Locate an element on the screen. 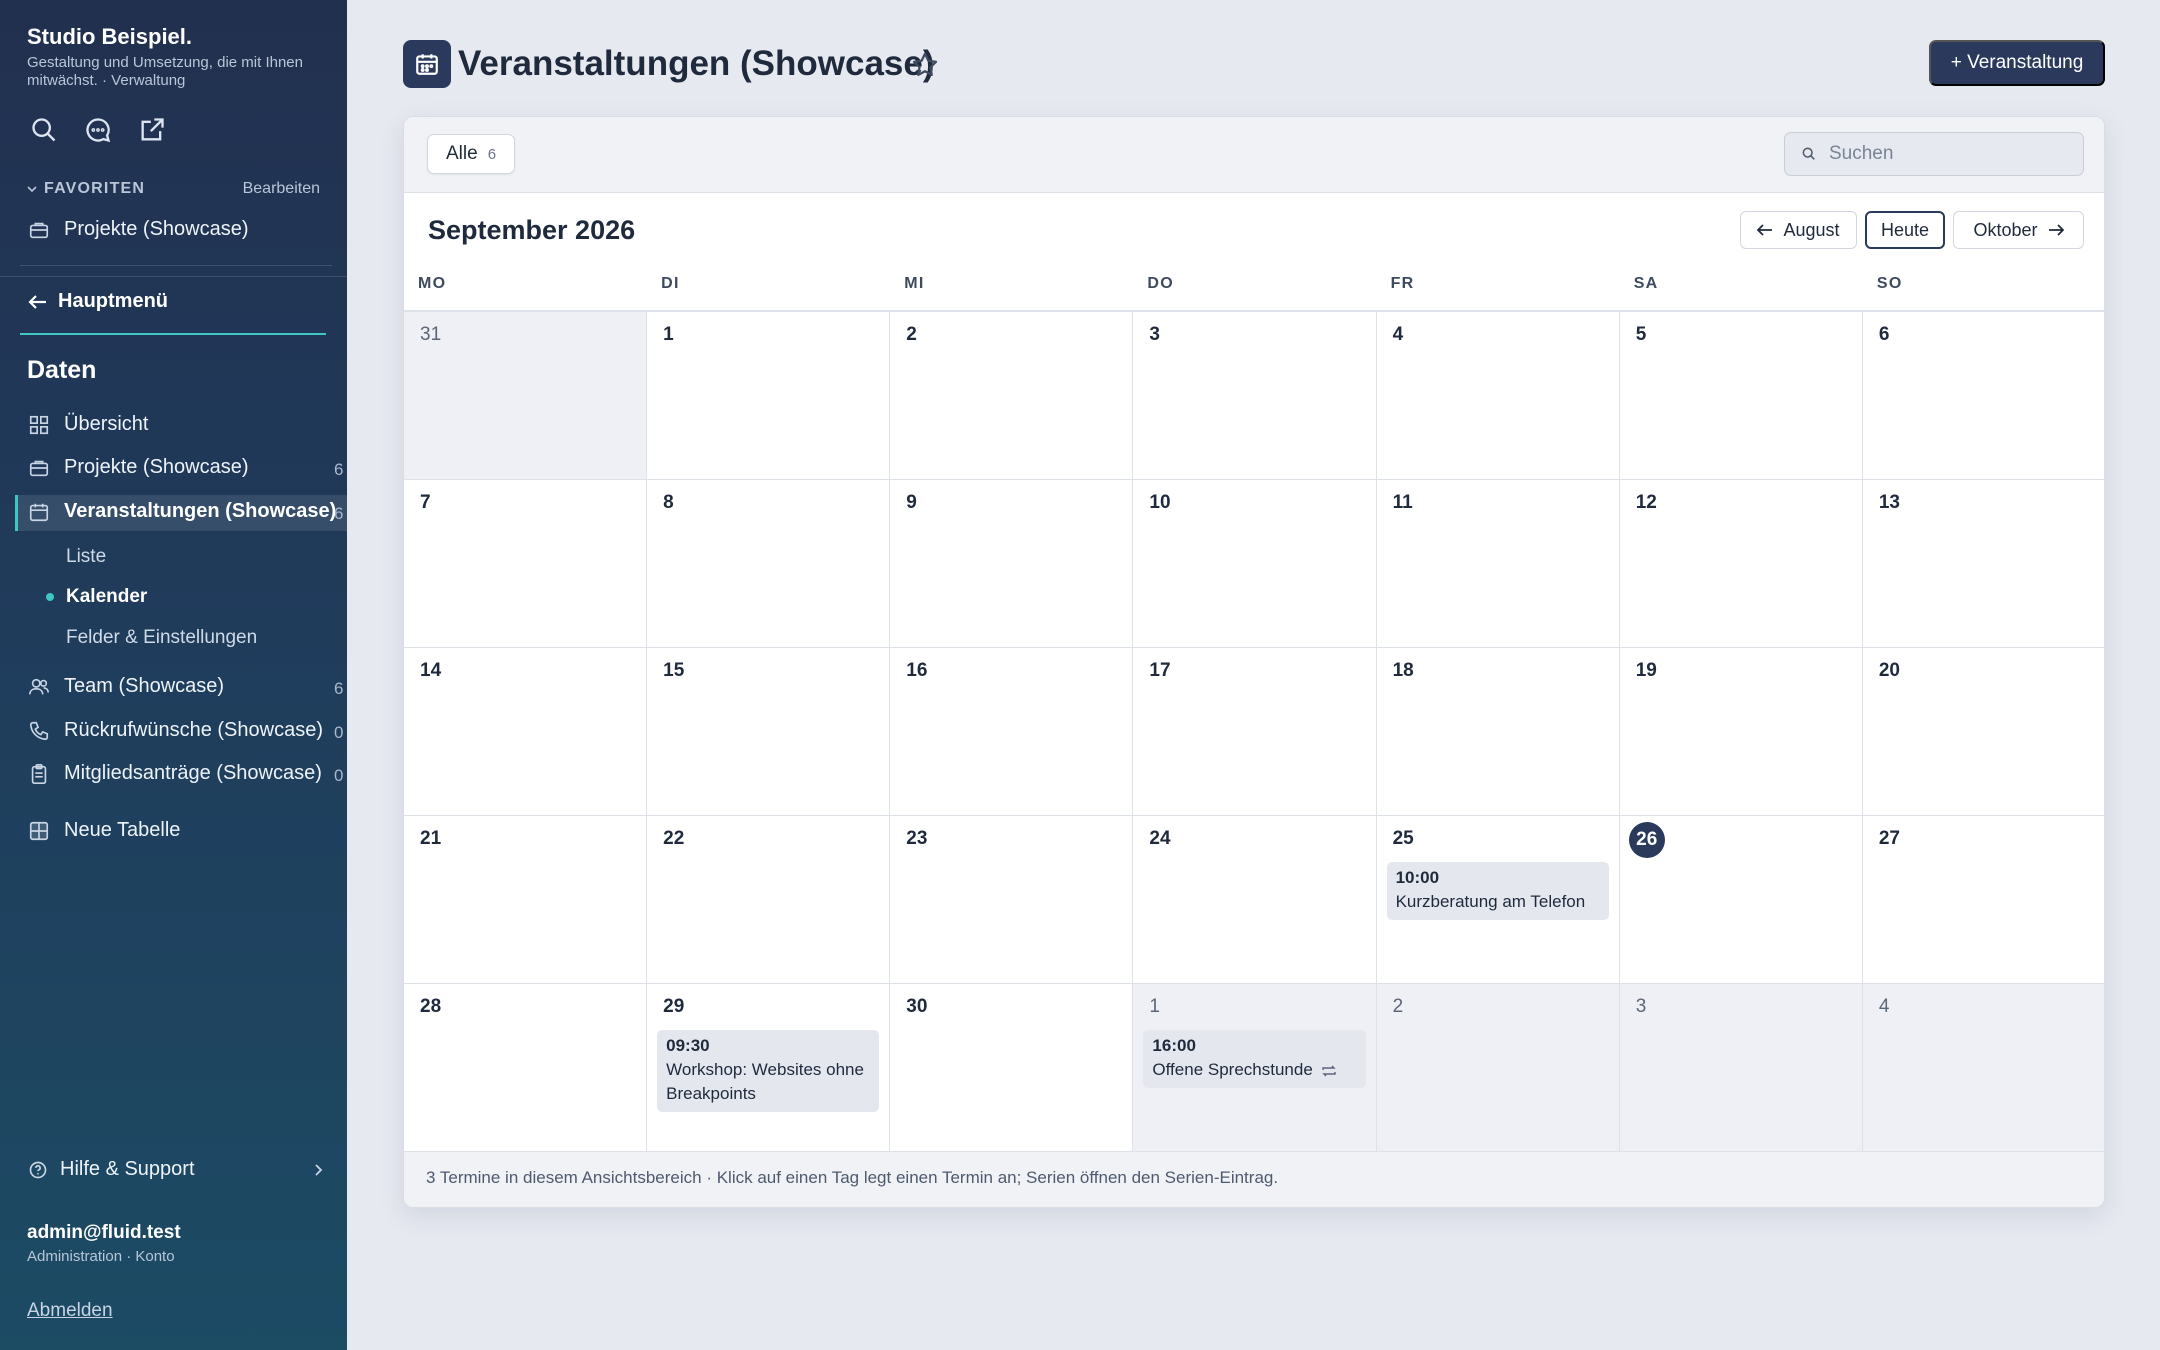 The height and width of the screenshot is (1350, 2160). phone-icon is located at coordinates (39, 730).